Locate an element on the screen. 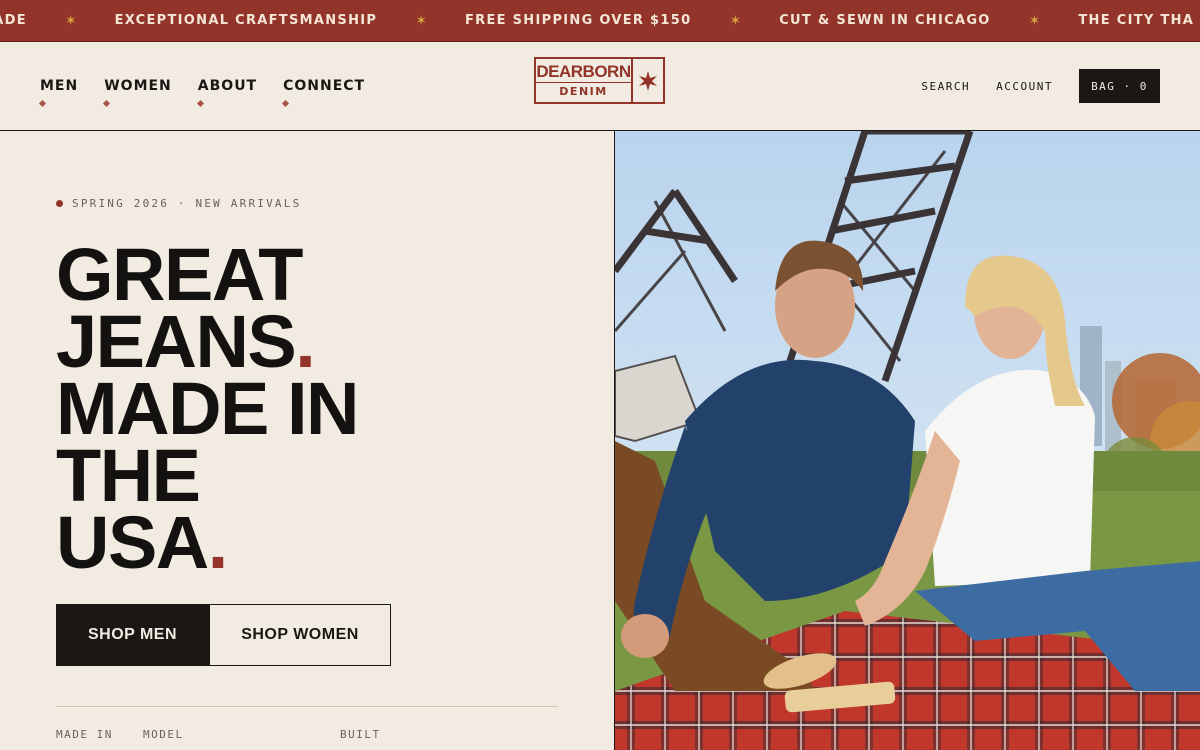 This screenshot has width=1200, height=750. account-link: ACCOUNT is located at coordinates (1024, 86).